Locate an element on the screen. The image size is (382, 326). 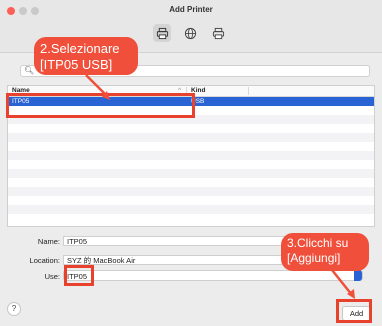
callout-click-add: 3.Clicchi su [Aggiungi] is located at coordinates (325, 252).